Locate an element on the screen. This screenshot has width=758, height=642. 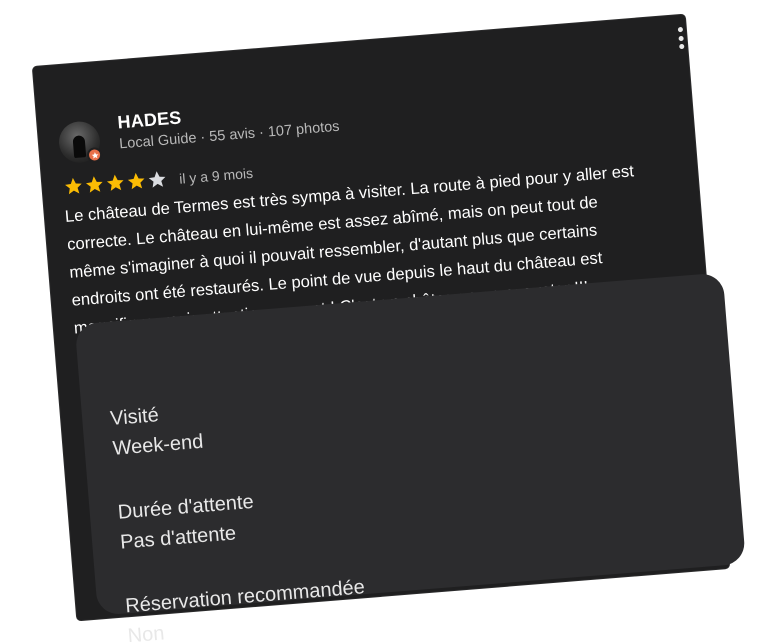
review-time: il y a 9 mois is located at coordinates (216, 175).